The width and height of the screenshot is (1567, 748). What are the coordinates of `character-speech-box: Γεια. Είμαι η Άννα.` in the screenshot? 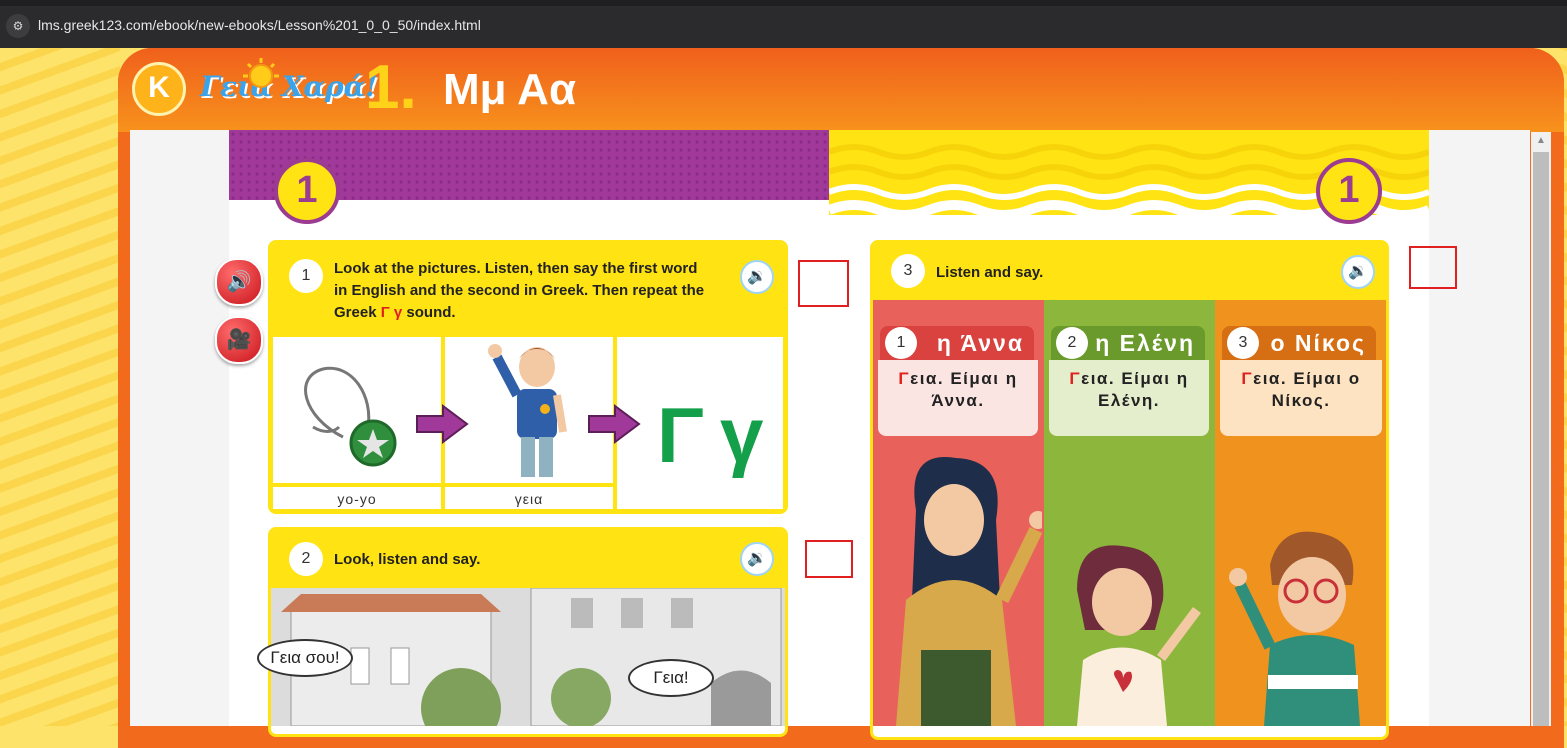 It's located at (958, 398).